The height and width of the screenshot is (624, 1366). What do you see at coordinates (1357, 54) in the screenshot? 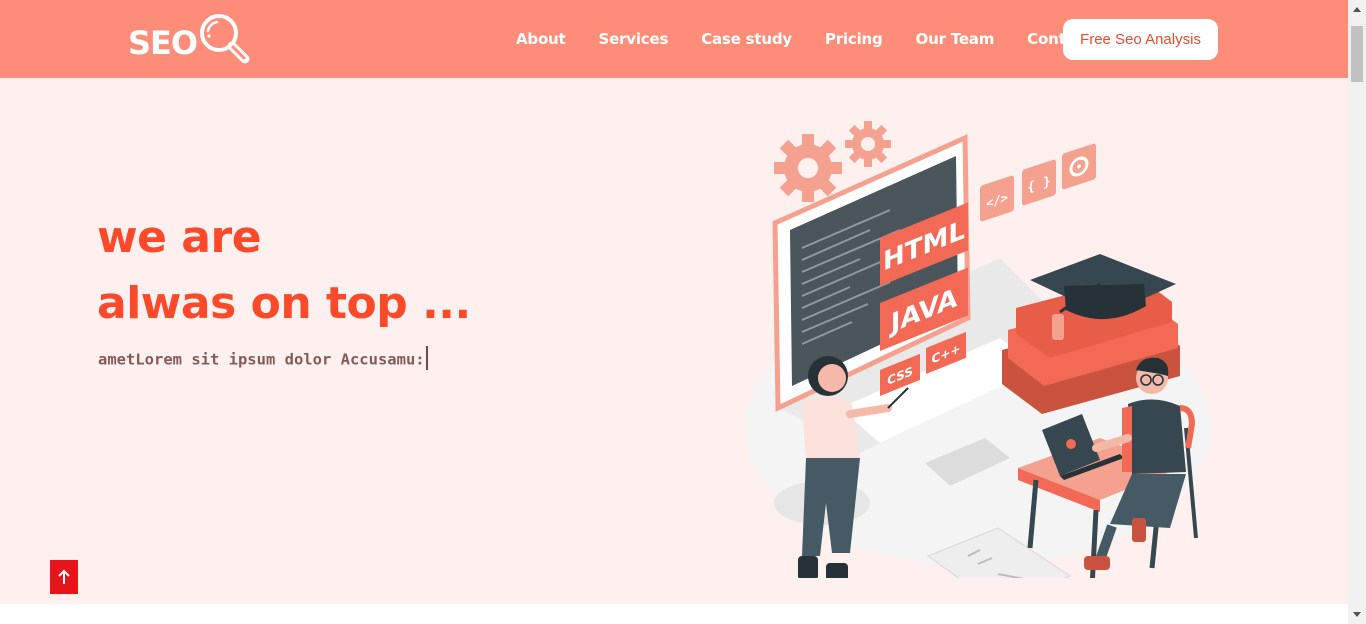
I see `scroll-thumb` at bounding box center [1357, 54].